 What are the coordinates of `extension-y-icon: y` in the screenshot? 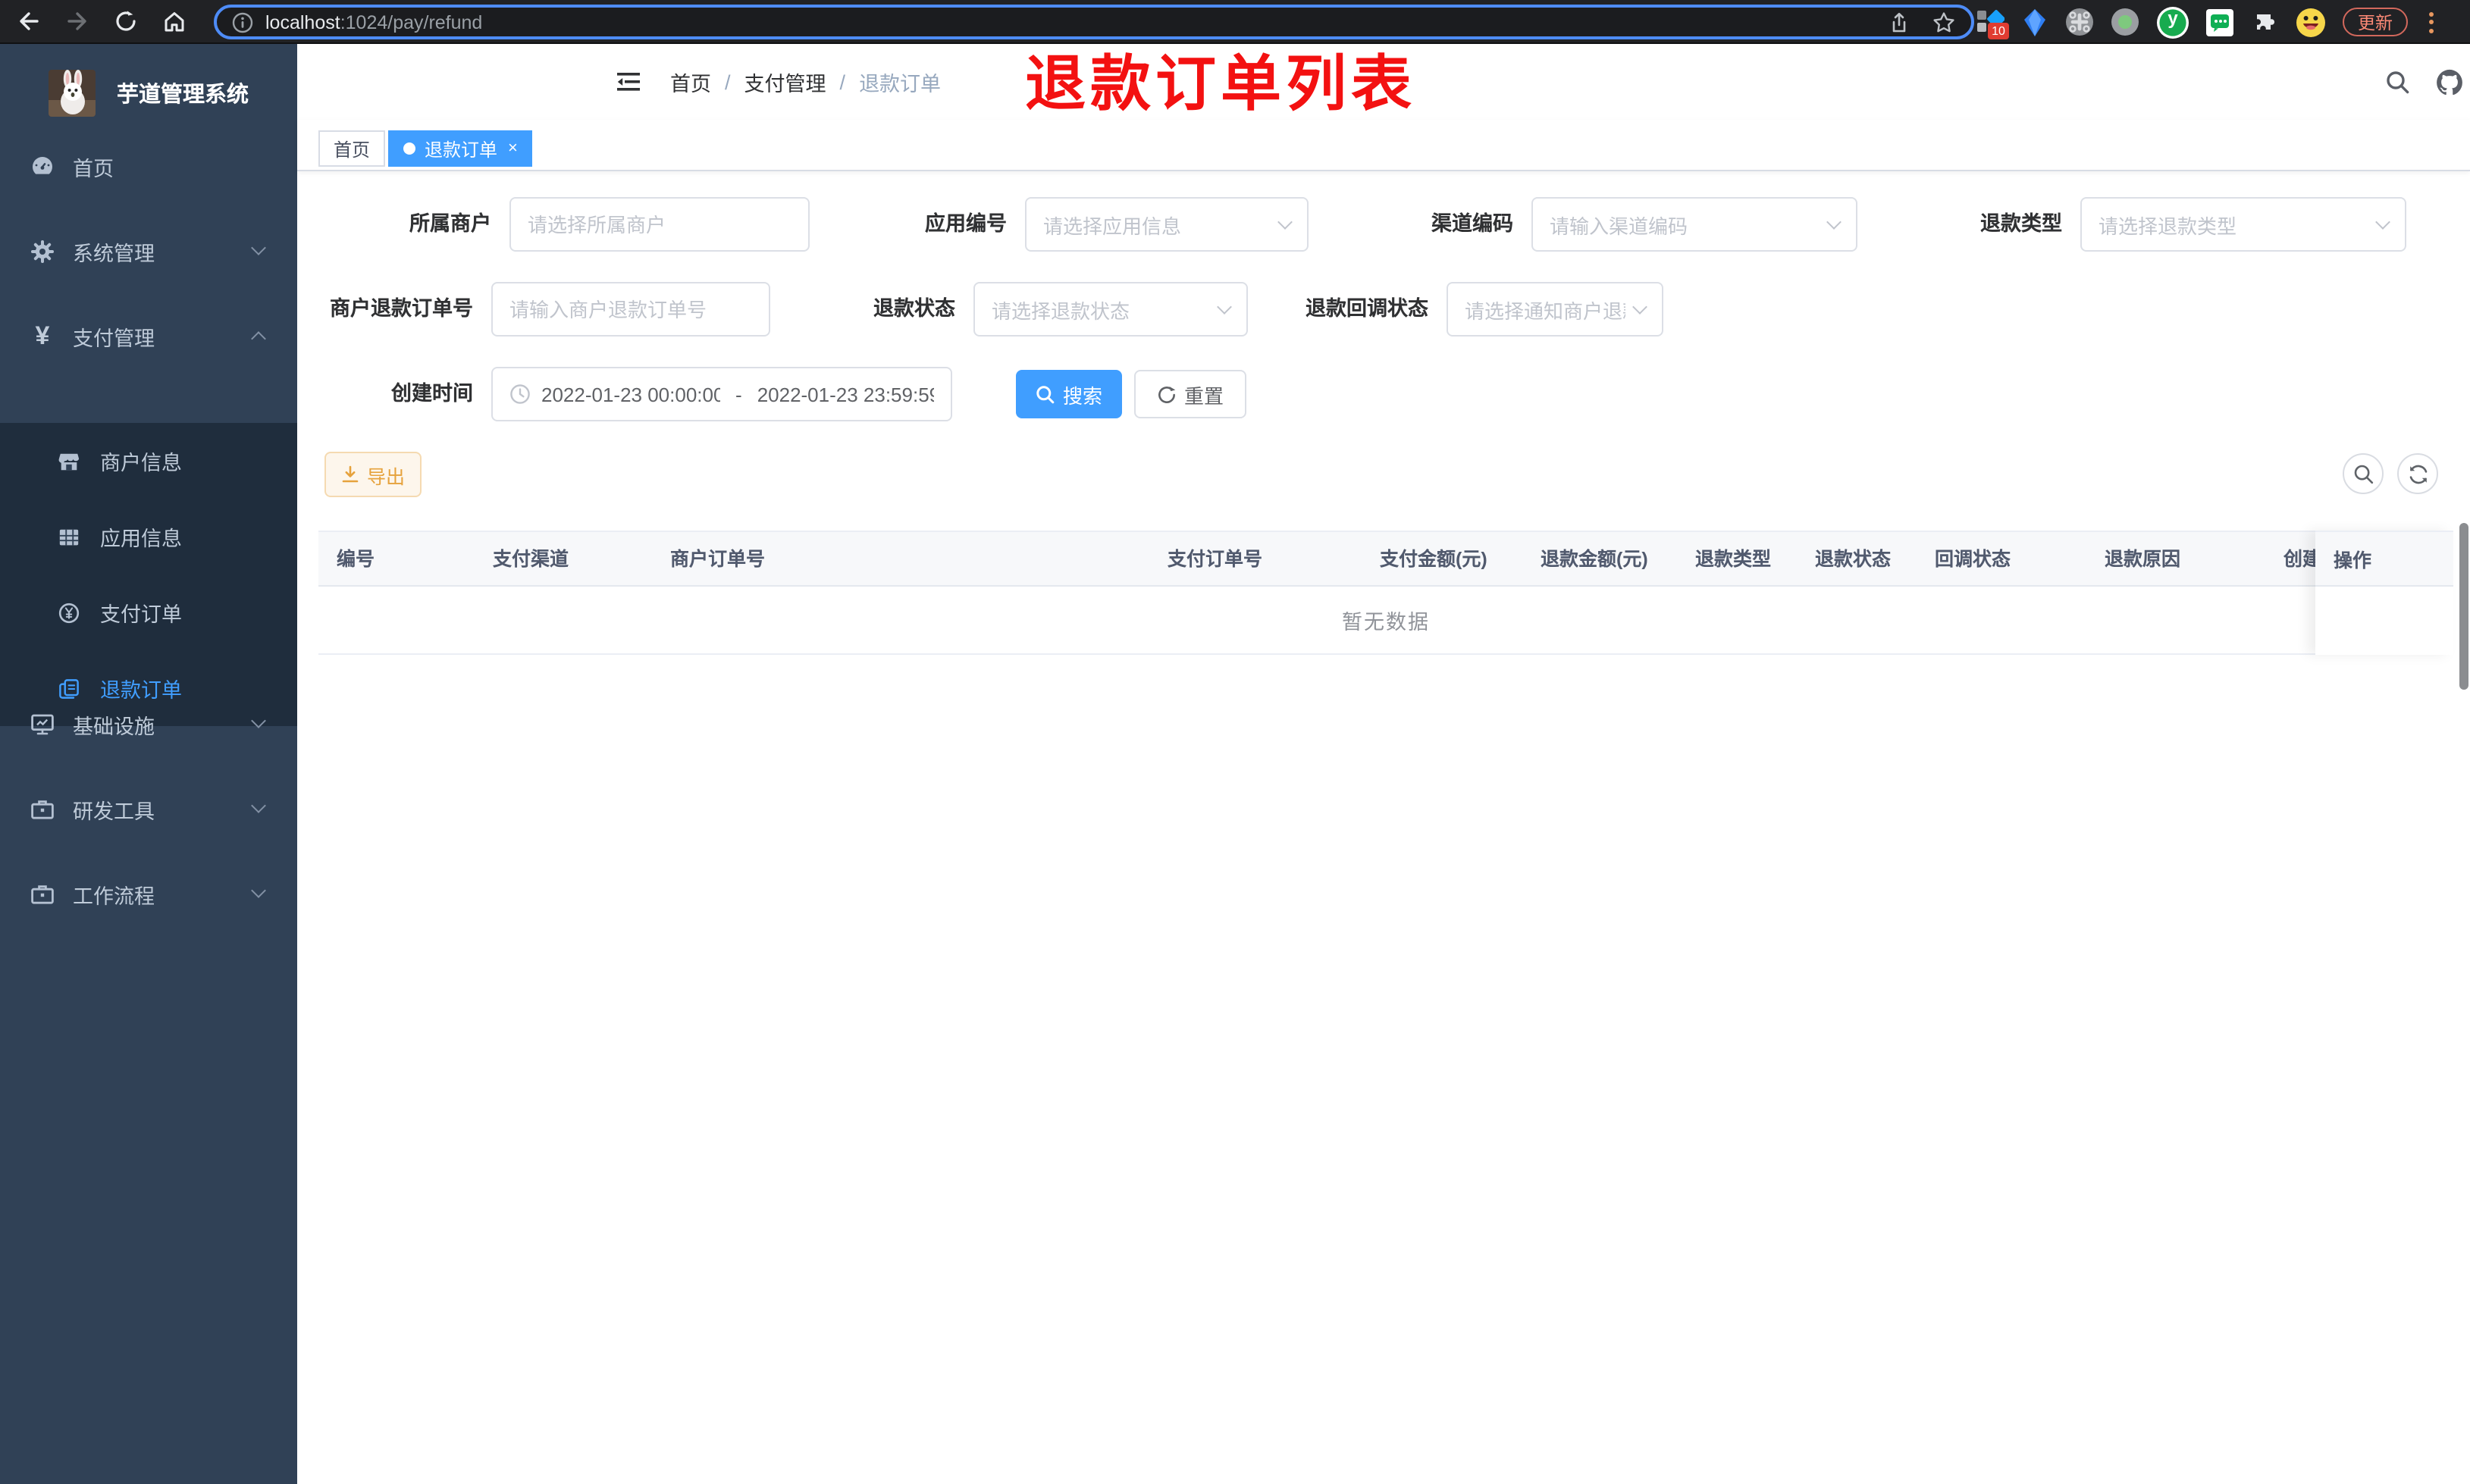 It's located at (2172, 22).